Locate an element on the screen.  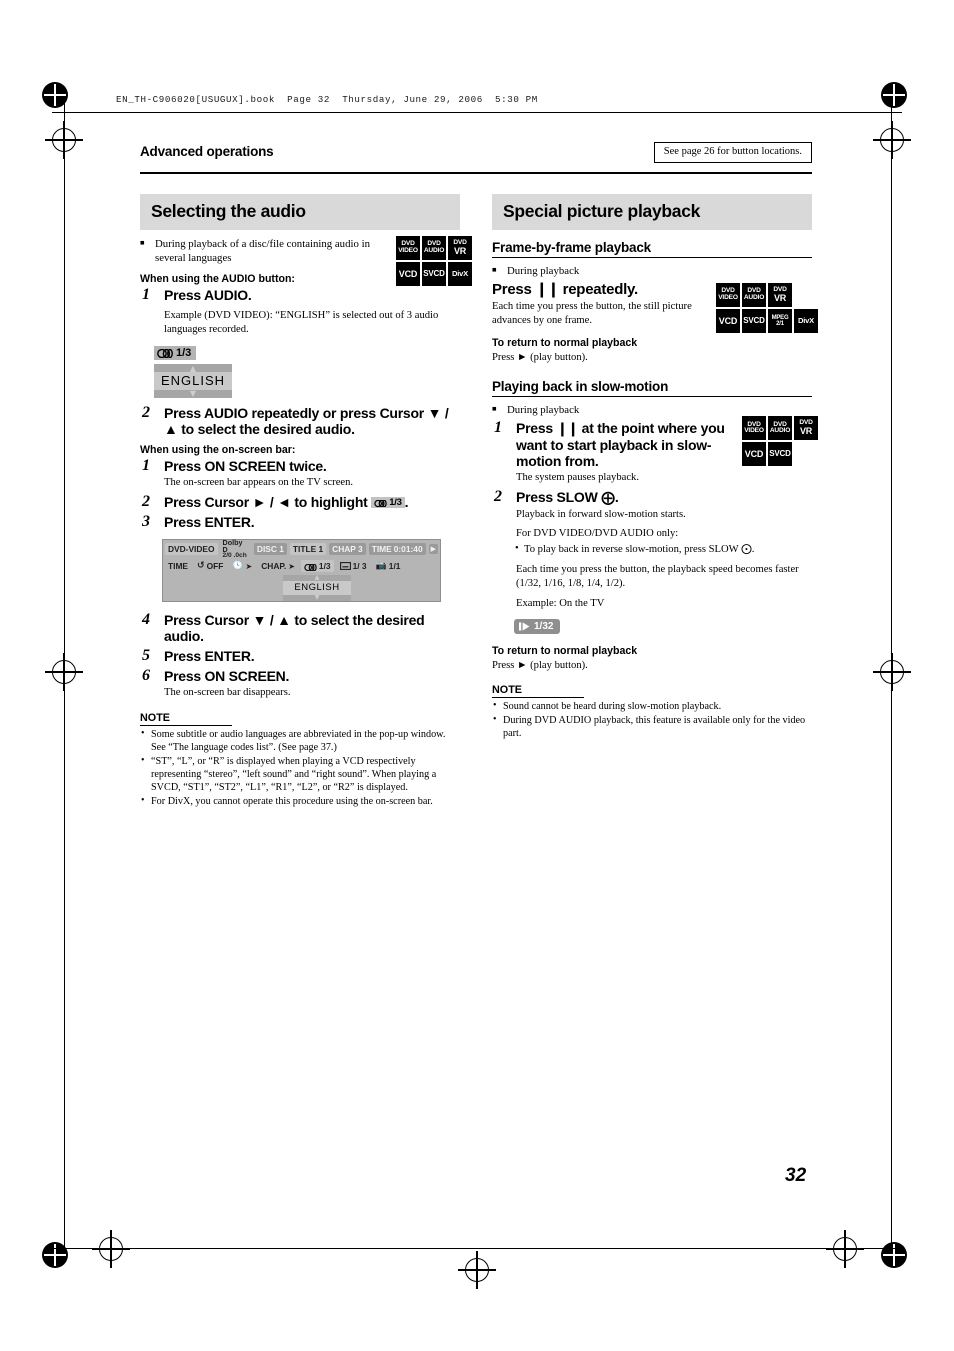
clock-icon: 🕓 is located at coordinates (238, 566).